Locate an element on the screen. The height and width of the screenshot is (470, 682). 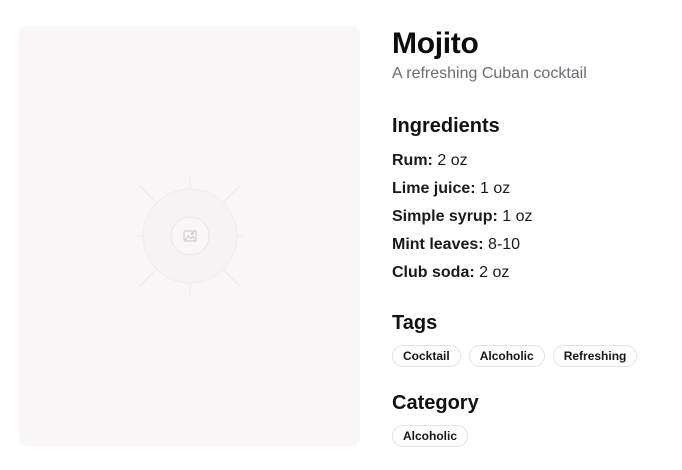
ingredient-name: Simple syrup: is located at coordinates (445, 216).